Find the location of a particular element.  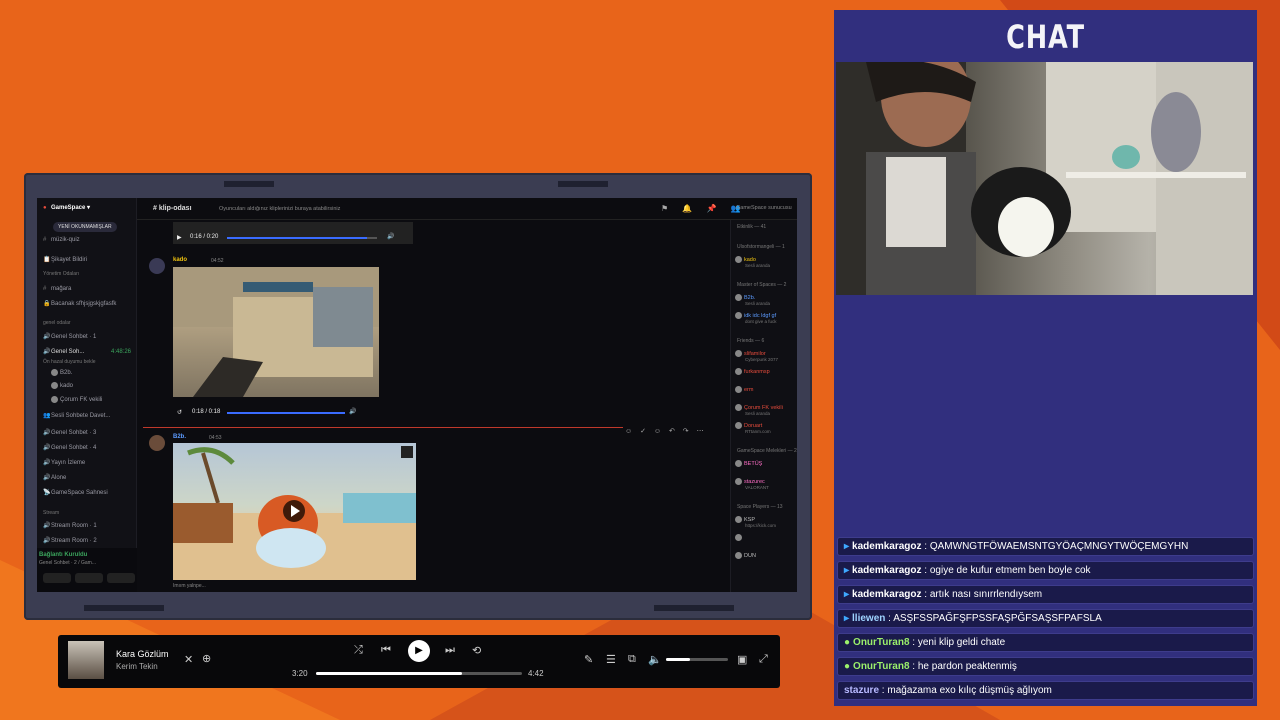

chat-username: stazure is located at coordinates (861, 690).